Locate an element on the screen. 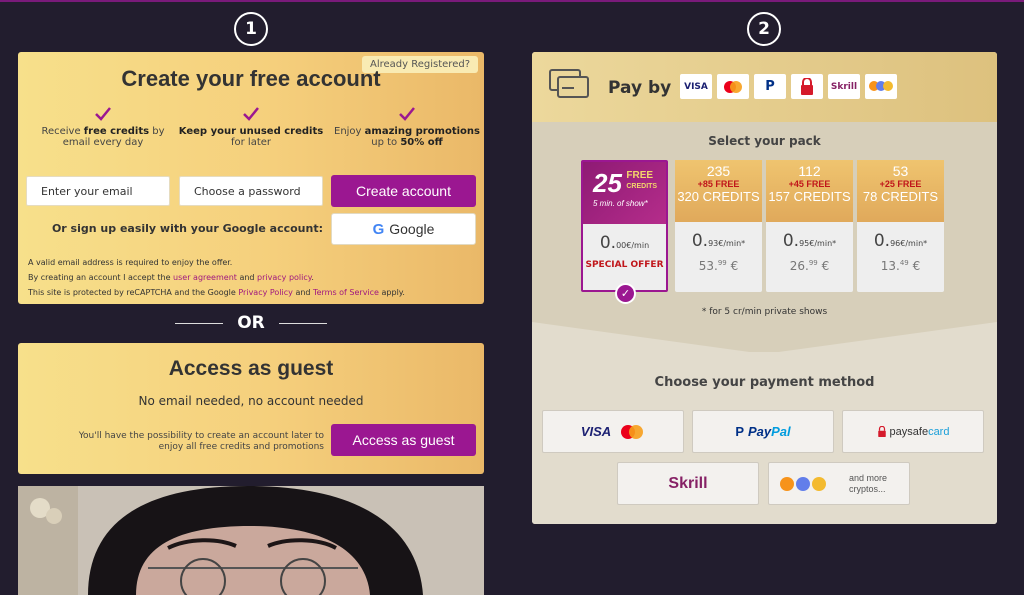  step-two-badge: 2 is located at coordinates (764, 29).